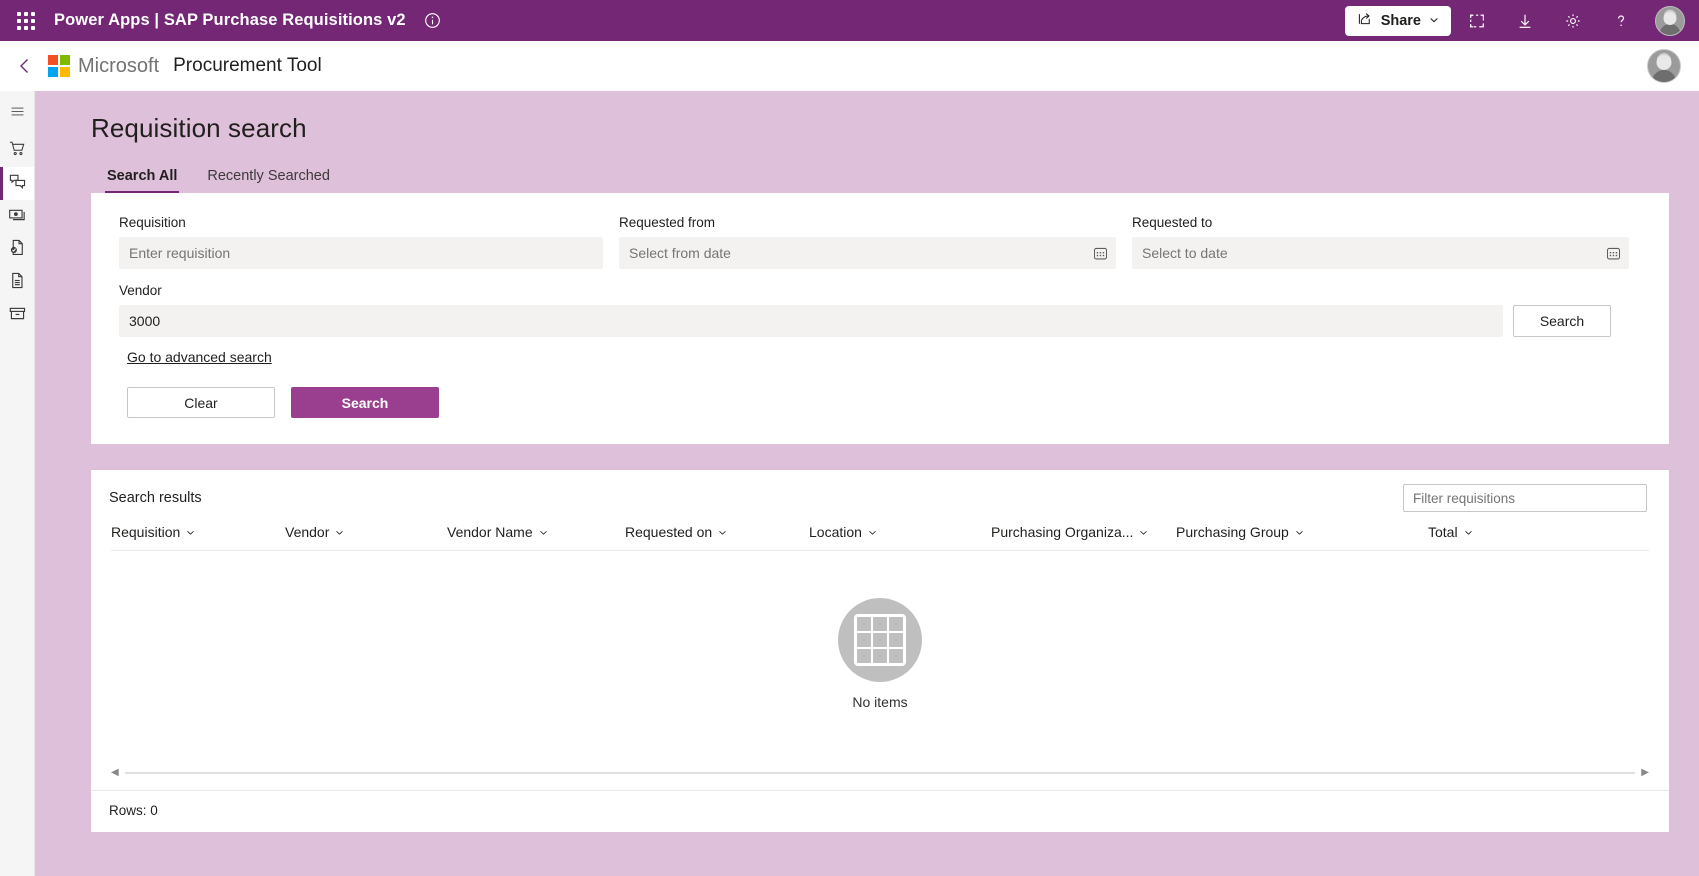 Image resolution: width=1699 pixels, height=876 pixels. I want to click on column-header-requested-on: Requested on, so click(717, 532).